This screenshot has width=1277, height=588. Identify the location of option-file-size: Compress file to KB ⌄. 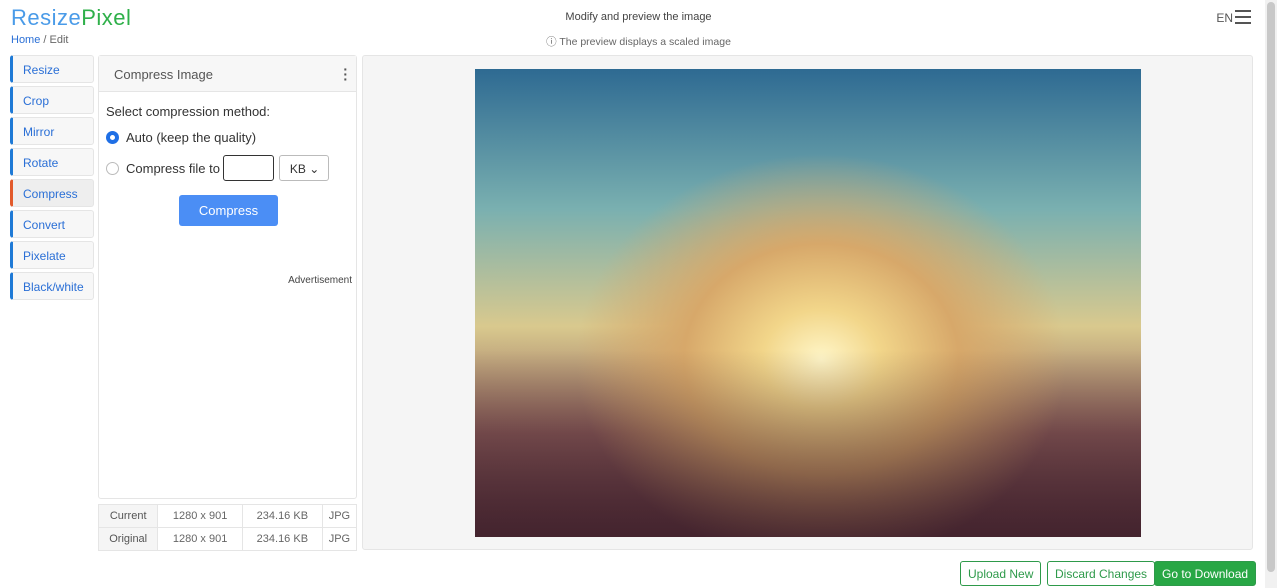
(217, 168).